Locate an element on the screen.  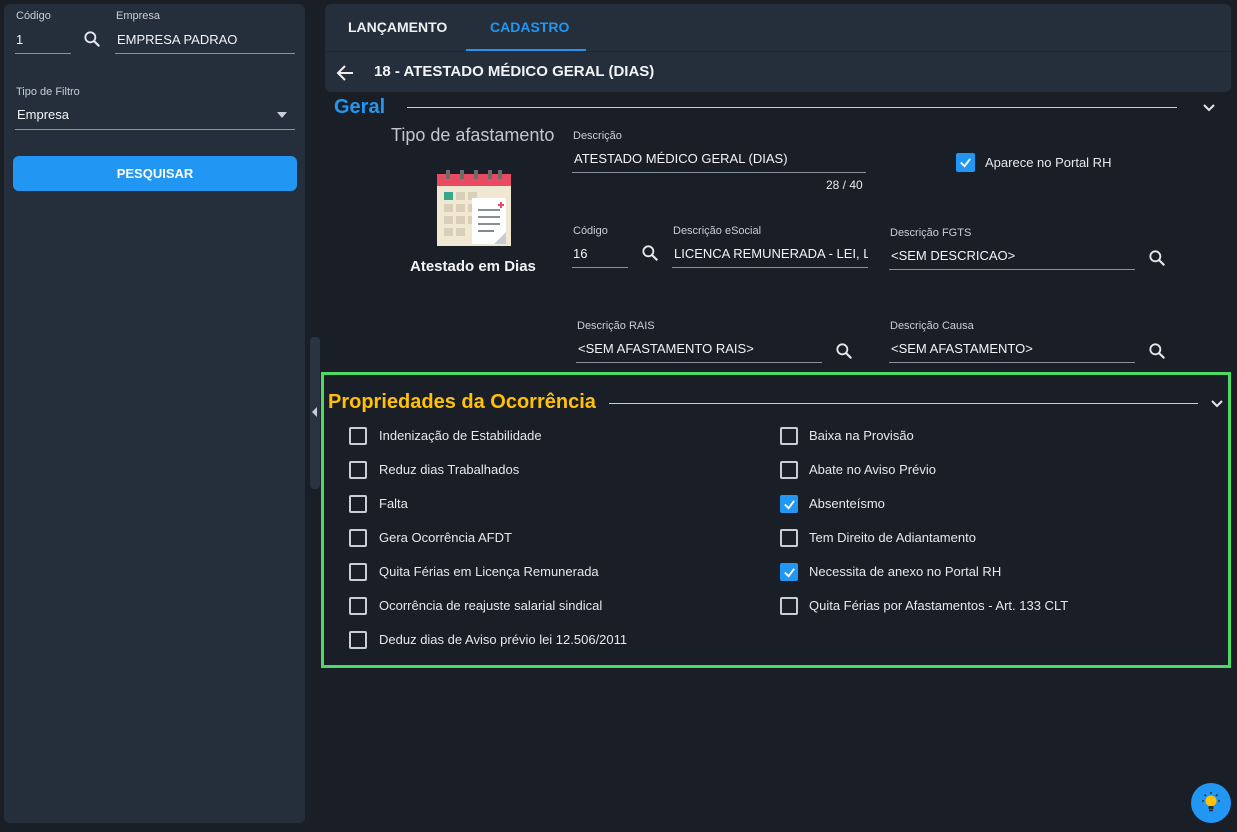
codigo-value: 1 is located at coordinates (20, 39).